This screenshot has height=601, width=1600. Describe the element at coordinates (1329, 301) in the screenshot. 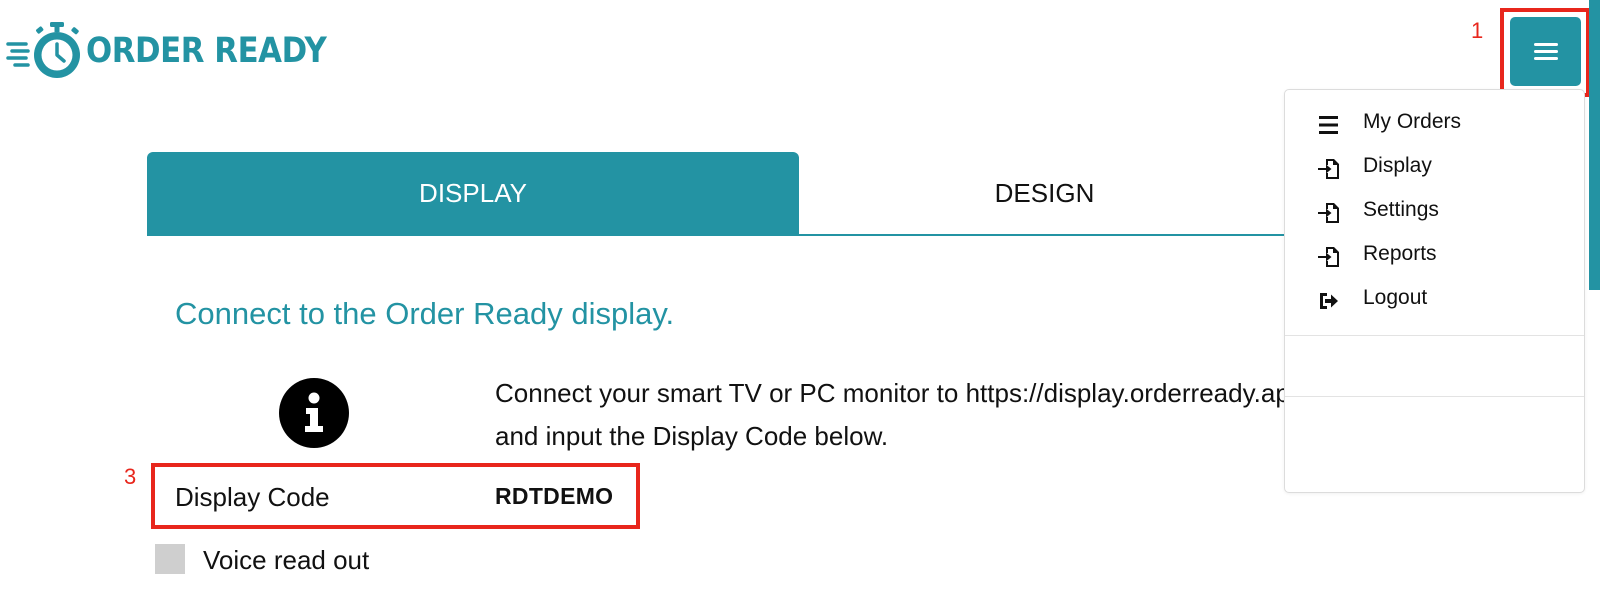

I see `sign-out-icon` at that location.